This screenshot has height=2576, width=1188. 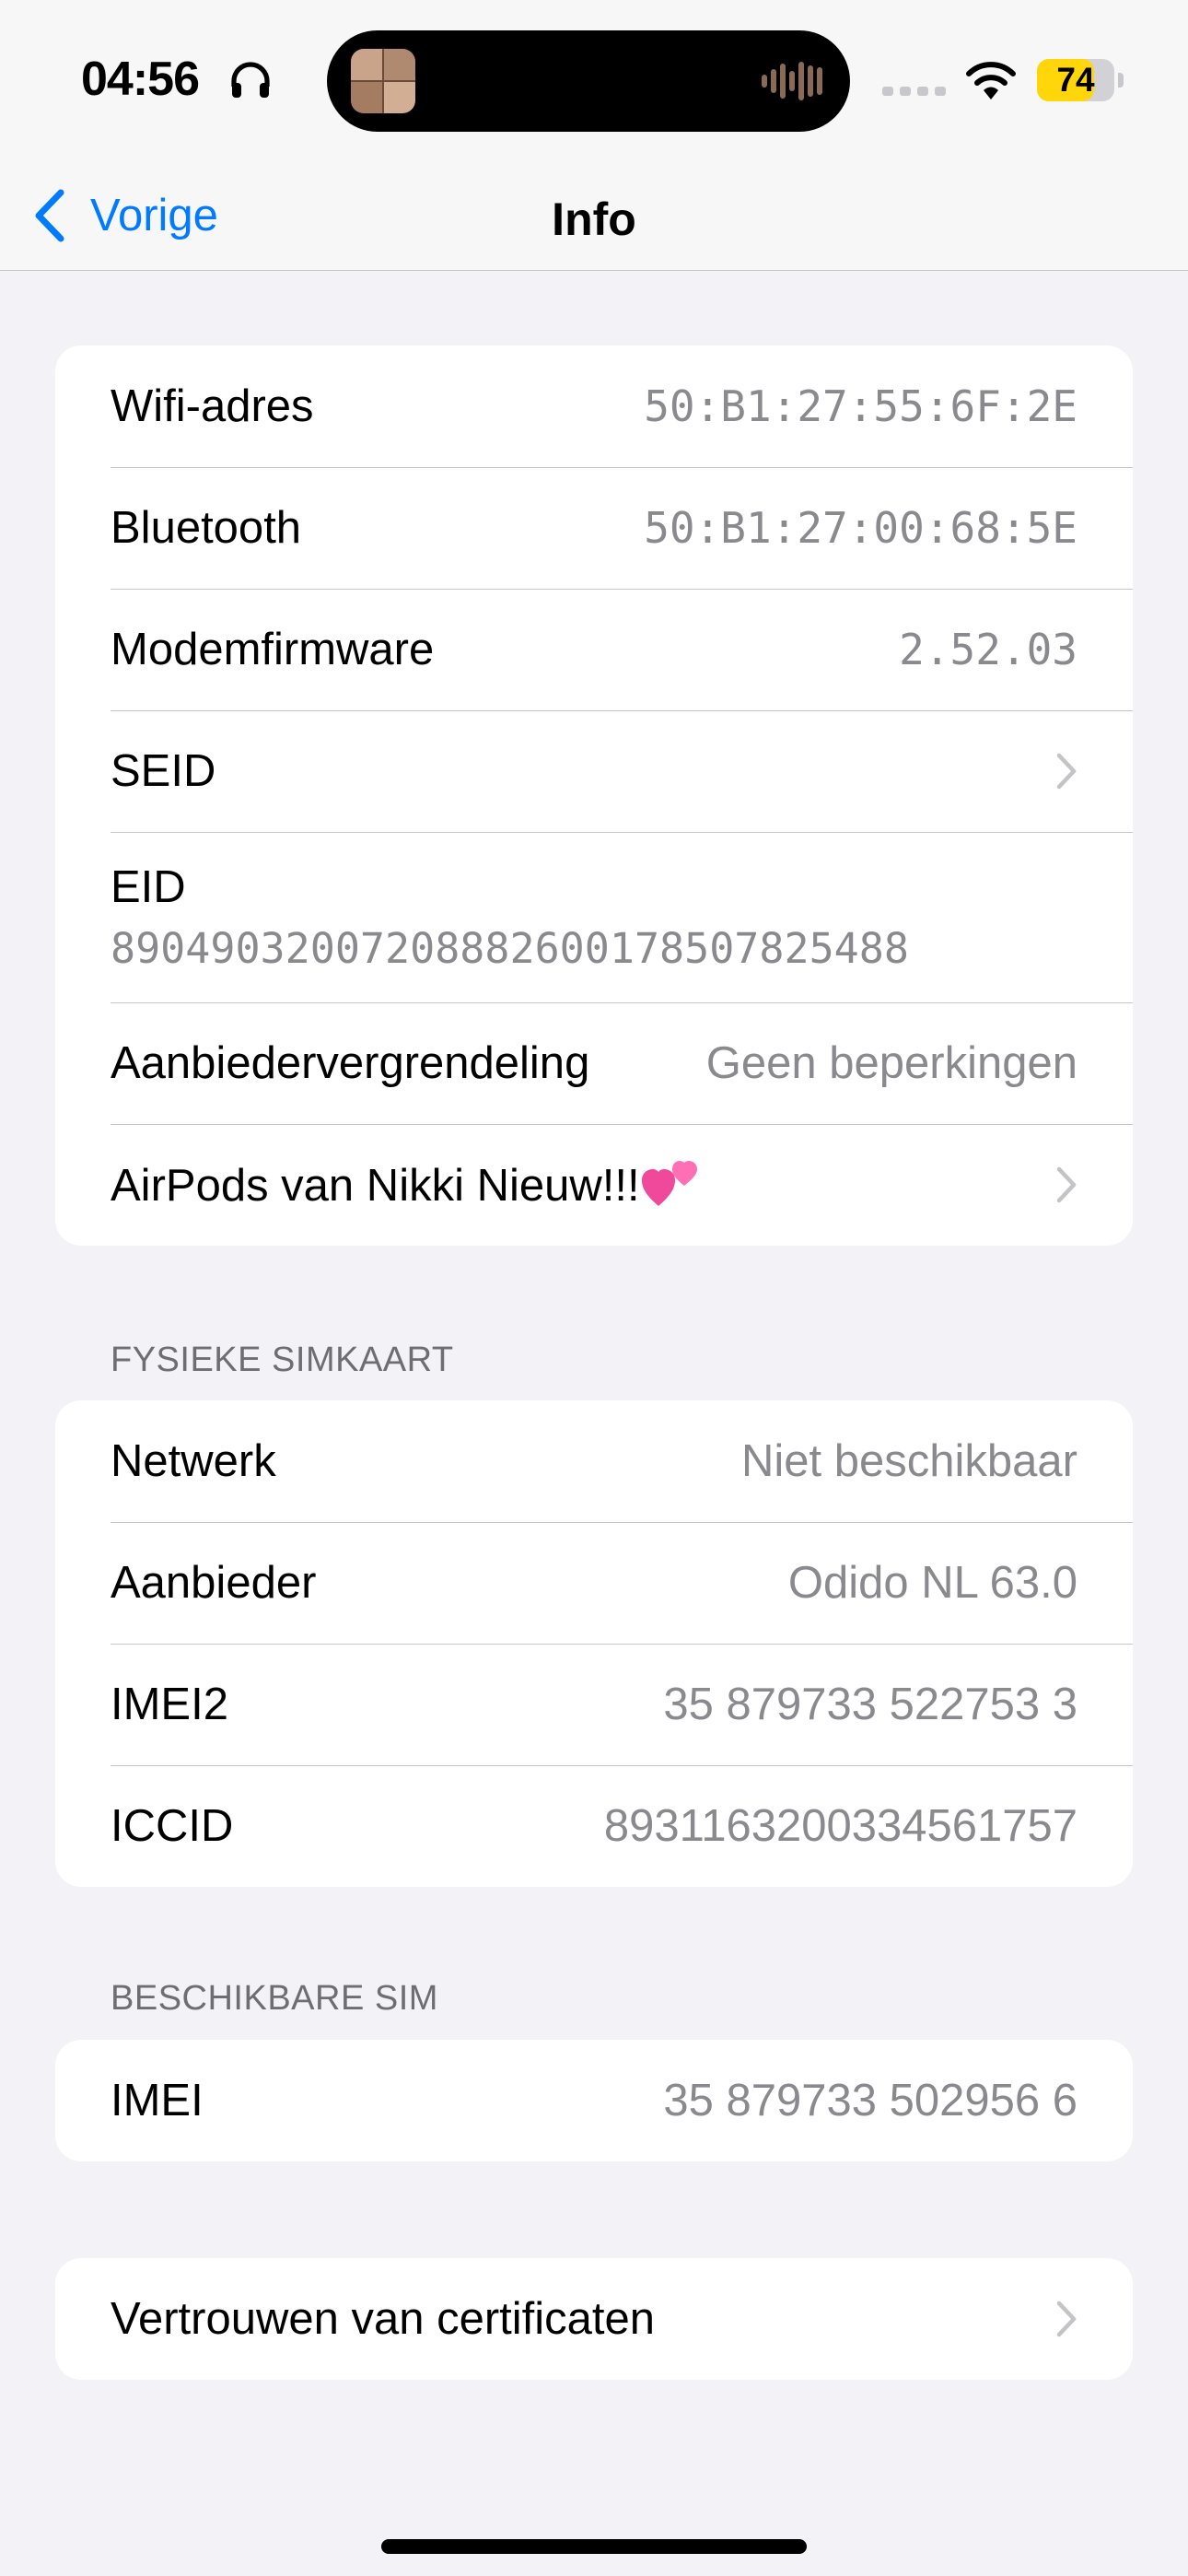 What do you see at coordinates (172, 1826) in the screenshot?
I see `iccid-label: ICCID` at bounding box center [172, 1826].